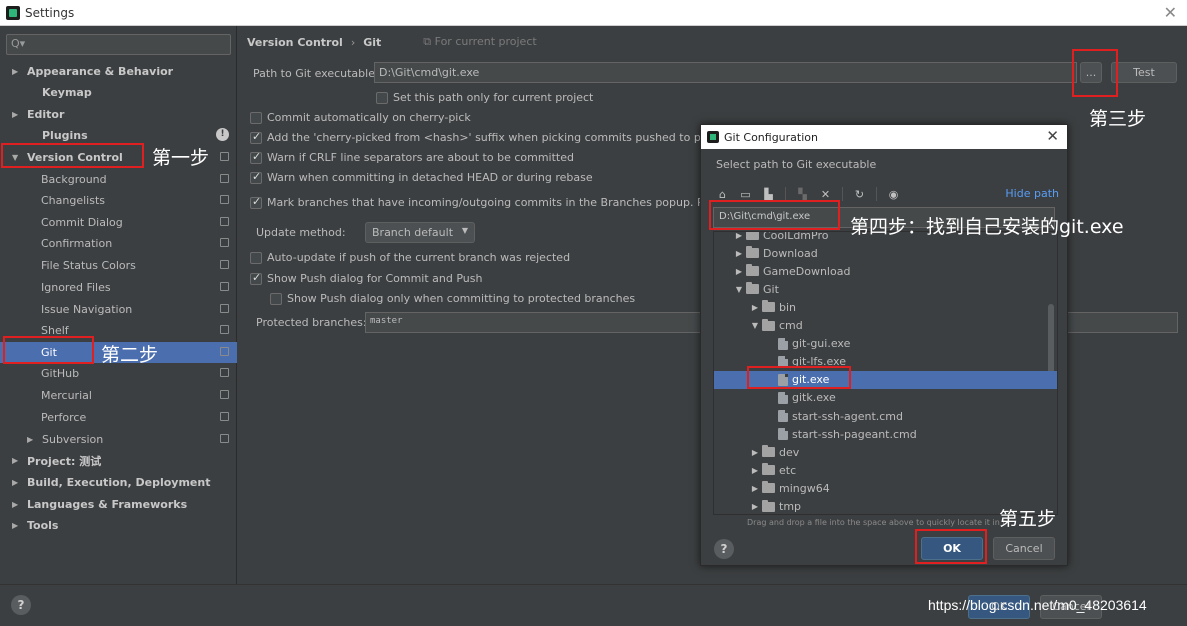 The width and height of the screenshot is (1187, 626). Describe the element at coordinates (885, 326) in the screenshot. I see `folder-row: ▼ cmd` at that location.